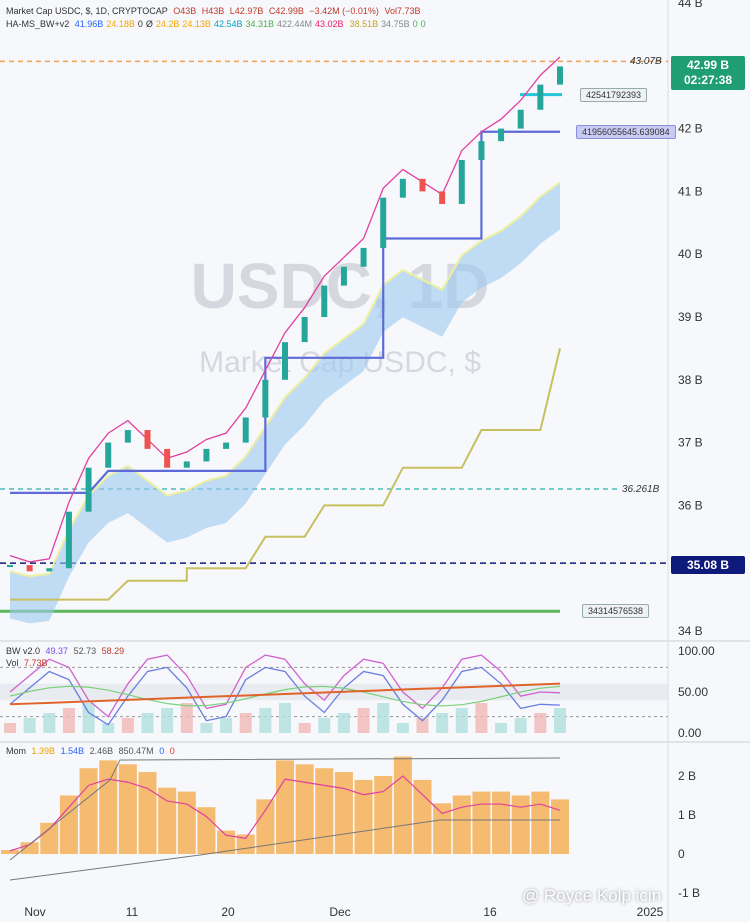  Describe the element at coordinates (490, 912) in the screenshot. I see `time-axis-label: 16` at that location.